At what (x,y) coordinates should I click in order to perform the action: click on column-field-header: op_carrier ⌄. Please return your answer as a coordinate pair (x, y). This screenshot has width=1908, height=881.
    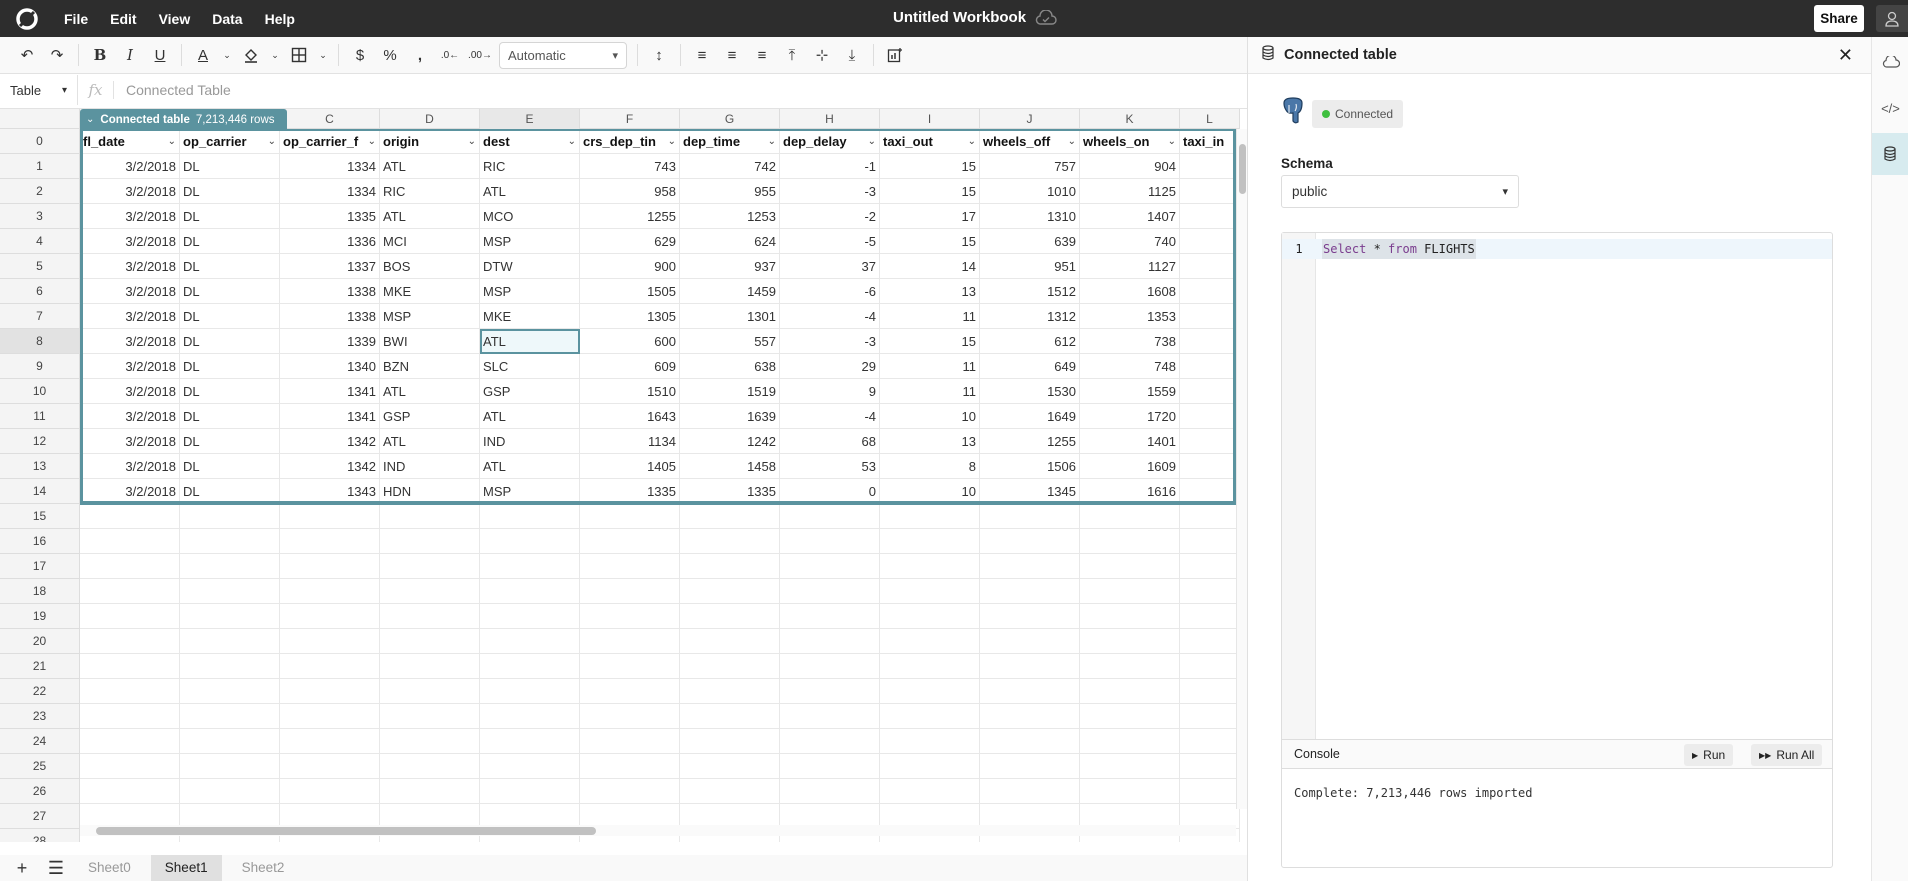
    Looking at the image, I should click on (230, 141).